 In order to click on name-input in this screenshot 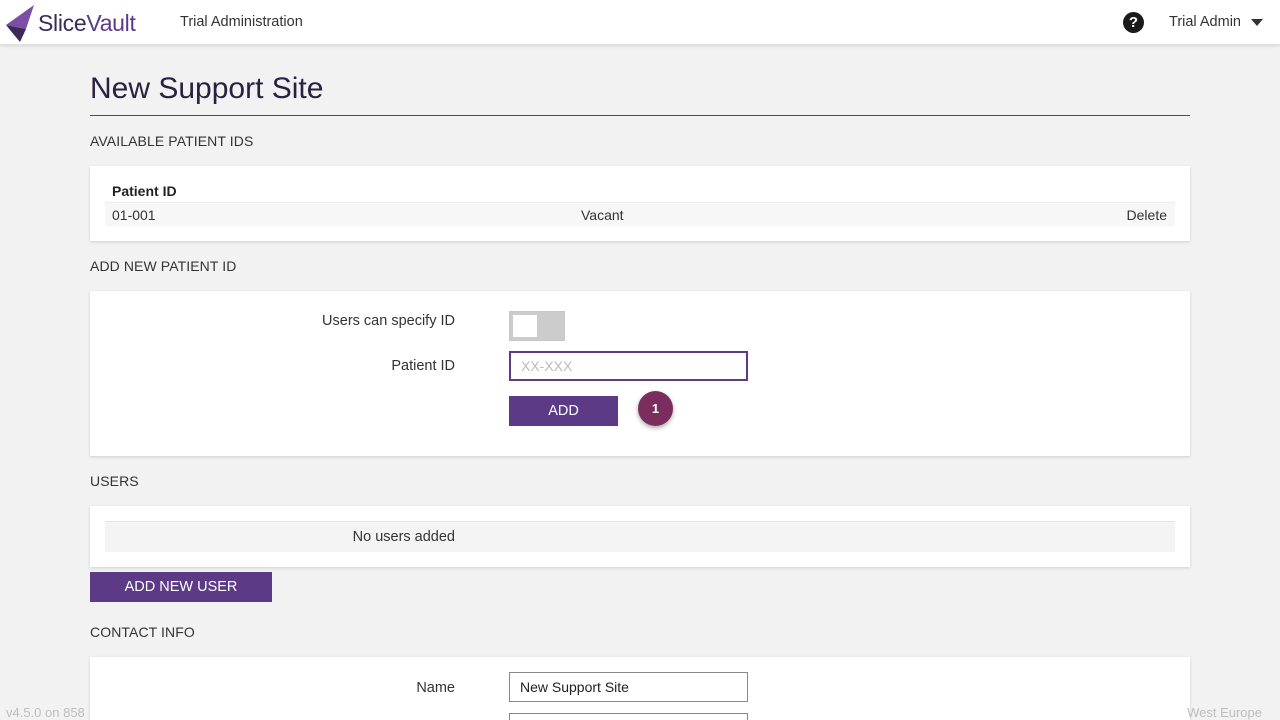, I will do `click(628, 687)`.